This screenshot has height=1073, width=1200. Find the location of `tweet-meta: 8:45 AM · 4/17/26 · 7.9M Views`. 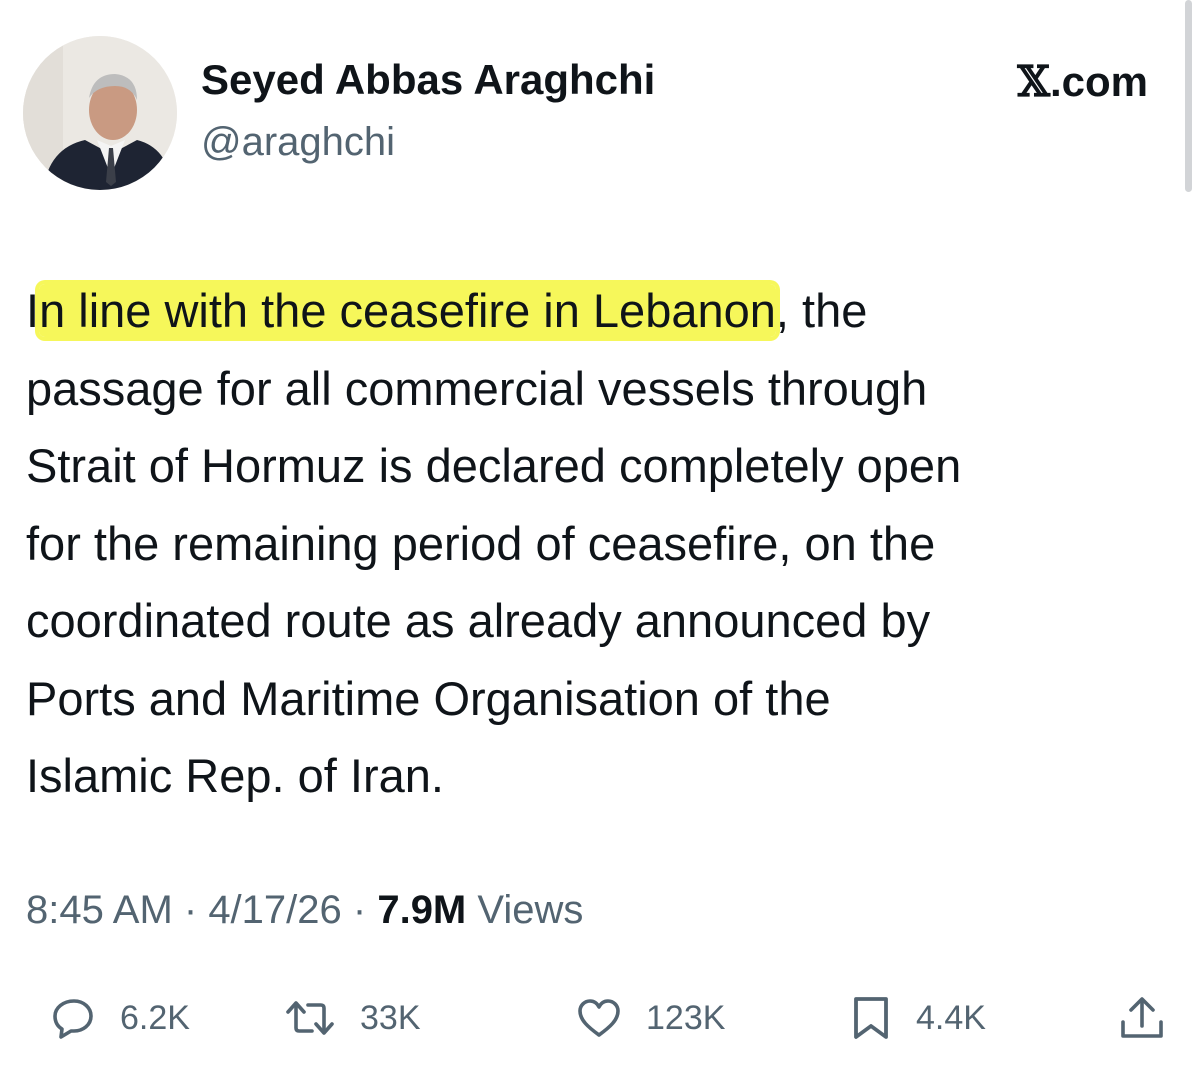

tweet-meta: 8:45 AM · 4/17/26 · 7.9M Views is located at coordinates (304, 910).